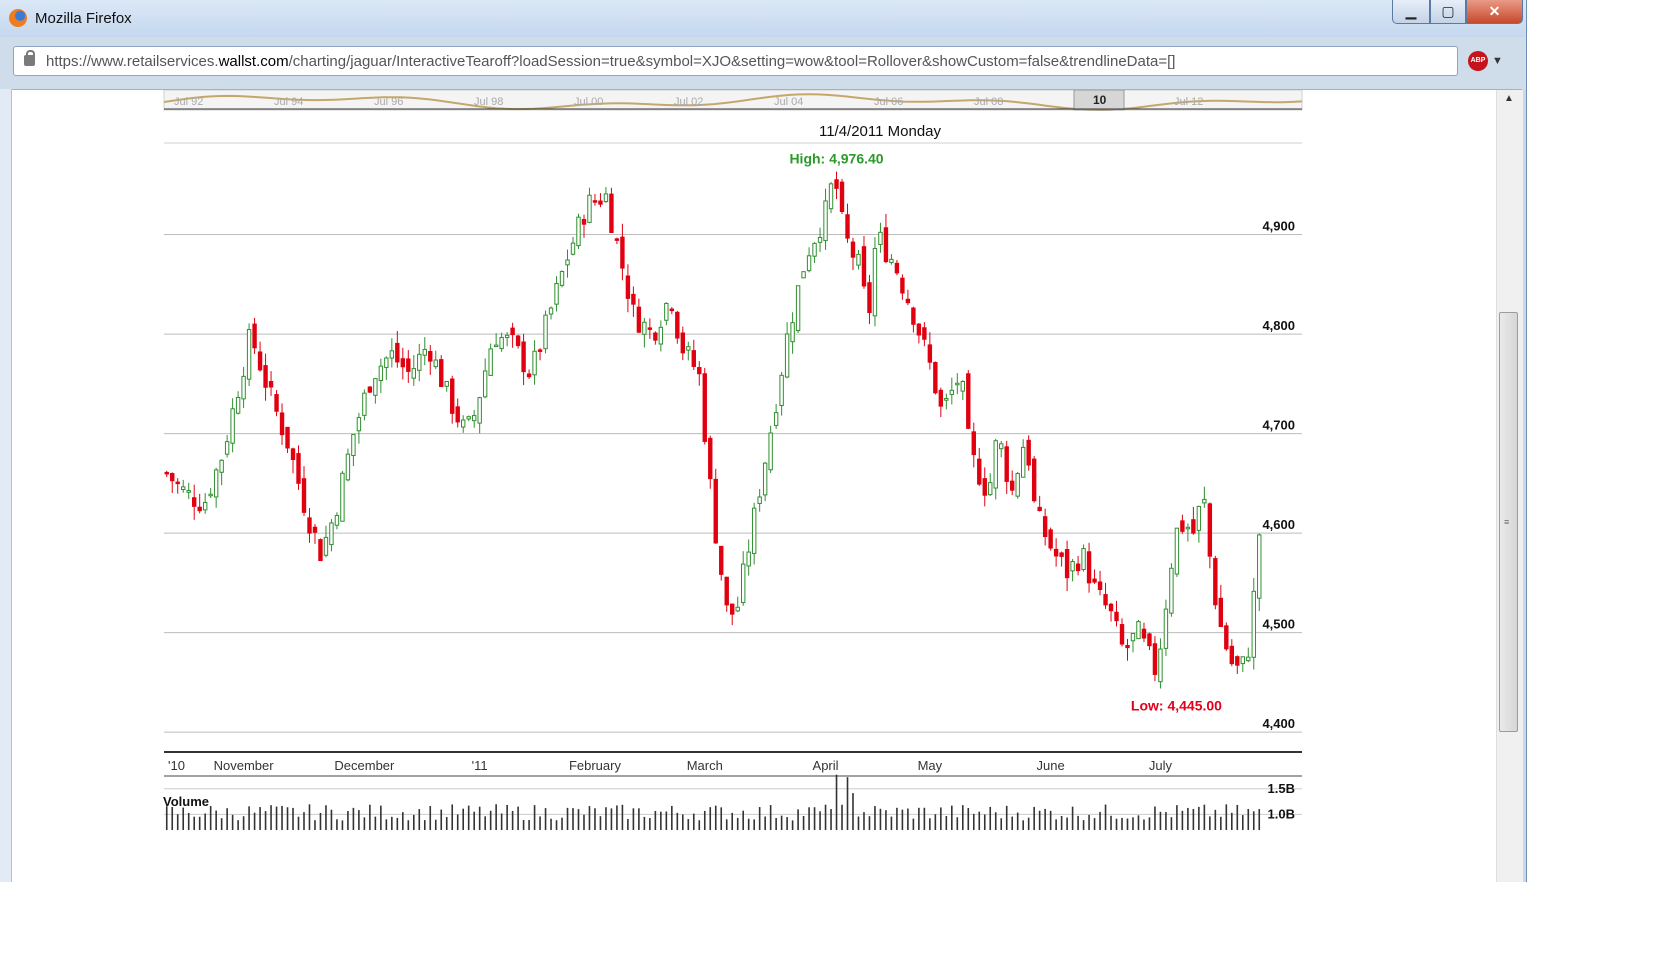 Image resolution: width=1672 pixels, height=954 pixels. What do you see at coordinates (1497, 61) in the screenshot?
I see `adblock-dropdown-icon: ▼` at bounding box center [1497, 61].